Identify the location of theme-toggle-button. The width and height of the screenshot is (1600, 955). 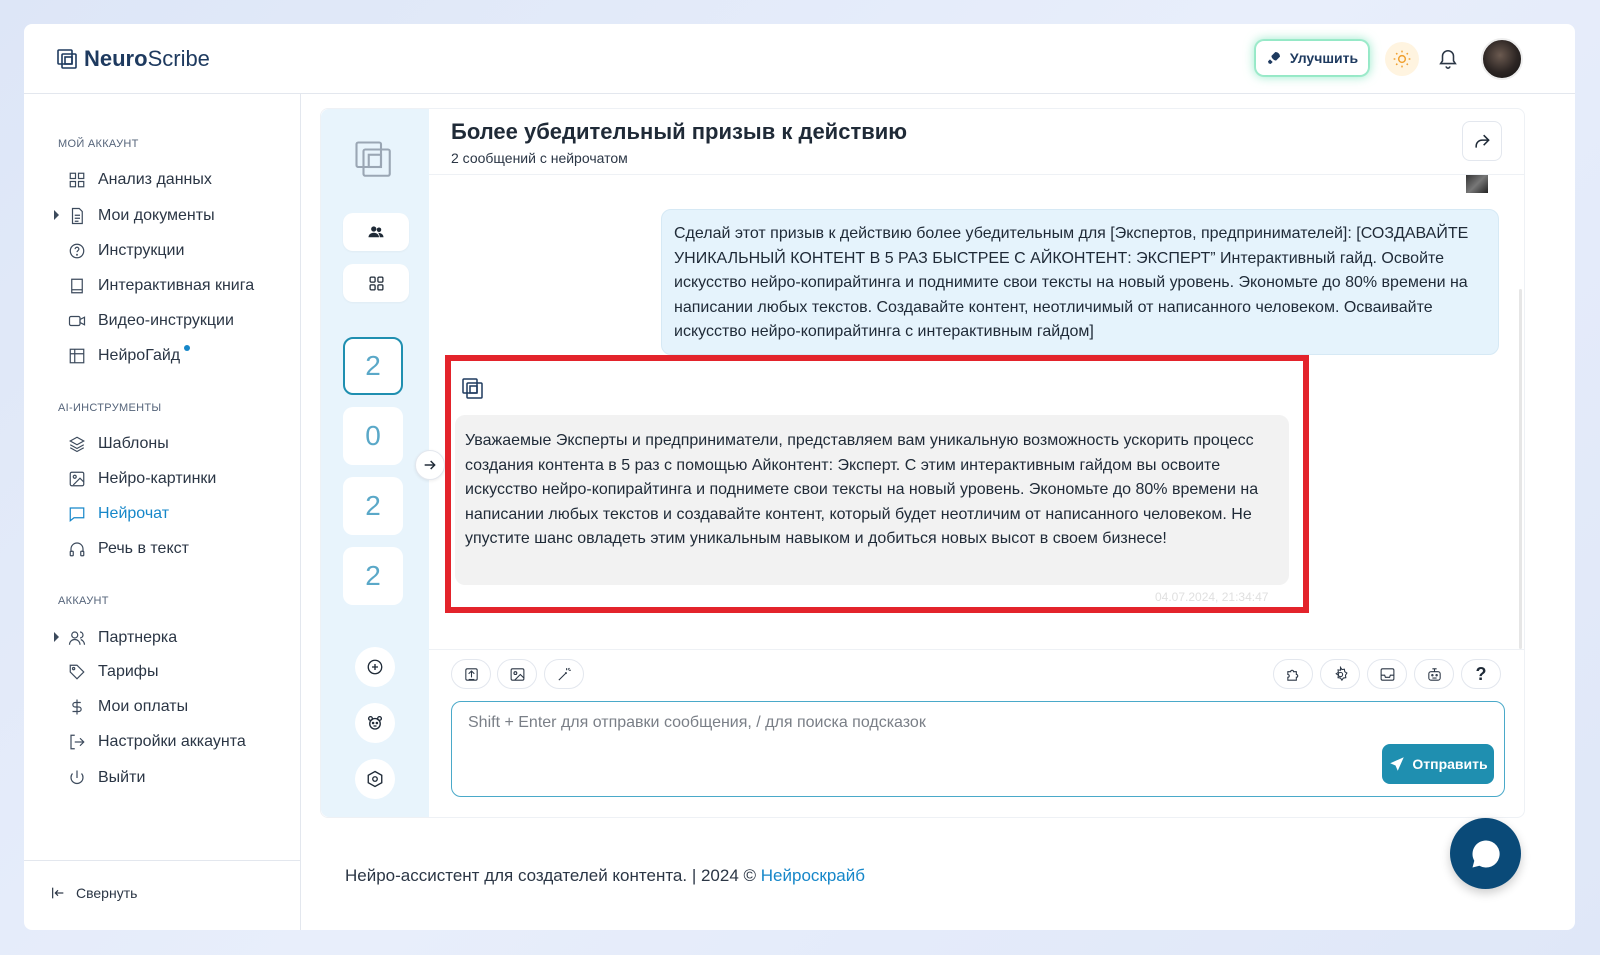
(1402, 59).